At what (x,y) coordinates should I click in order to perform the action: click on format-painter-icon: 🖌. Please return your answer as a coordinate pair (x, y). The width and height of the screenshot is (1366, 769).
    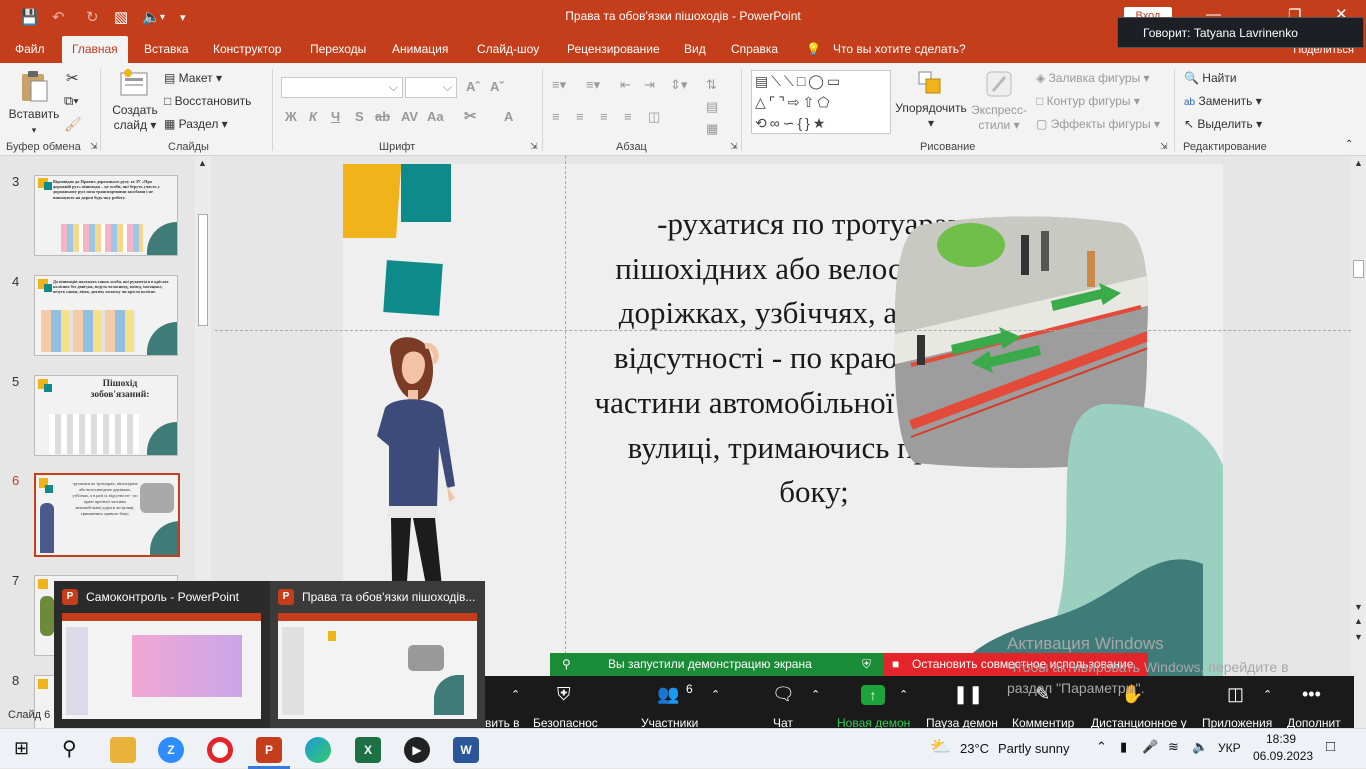
    Looking at the image, I should click on (73, 124).